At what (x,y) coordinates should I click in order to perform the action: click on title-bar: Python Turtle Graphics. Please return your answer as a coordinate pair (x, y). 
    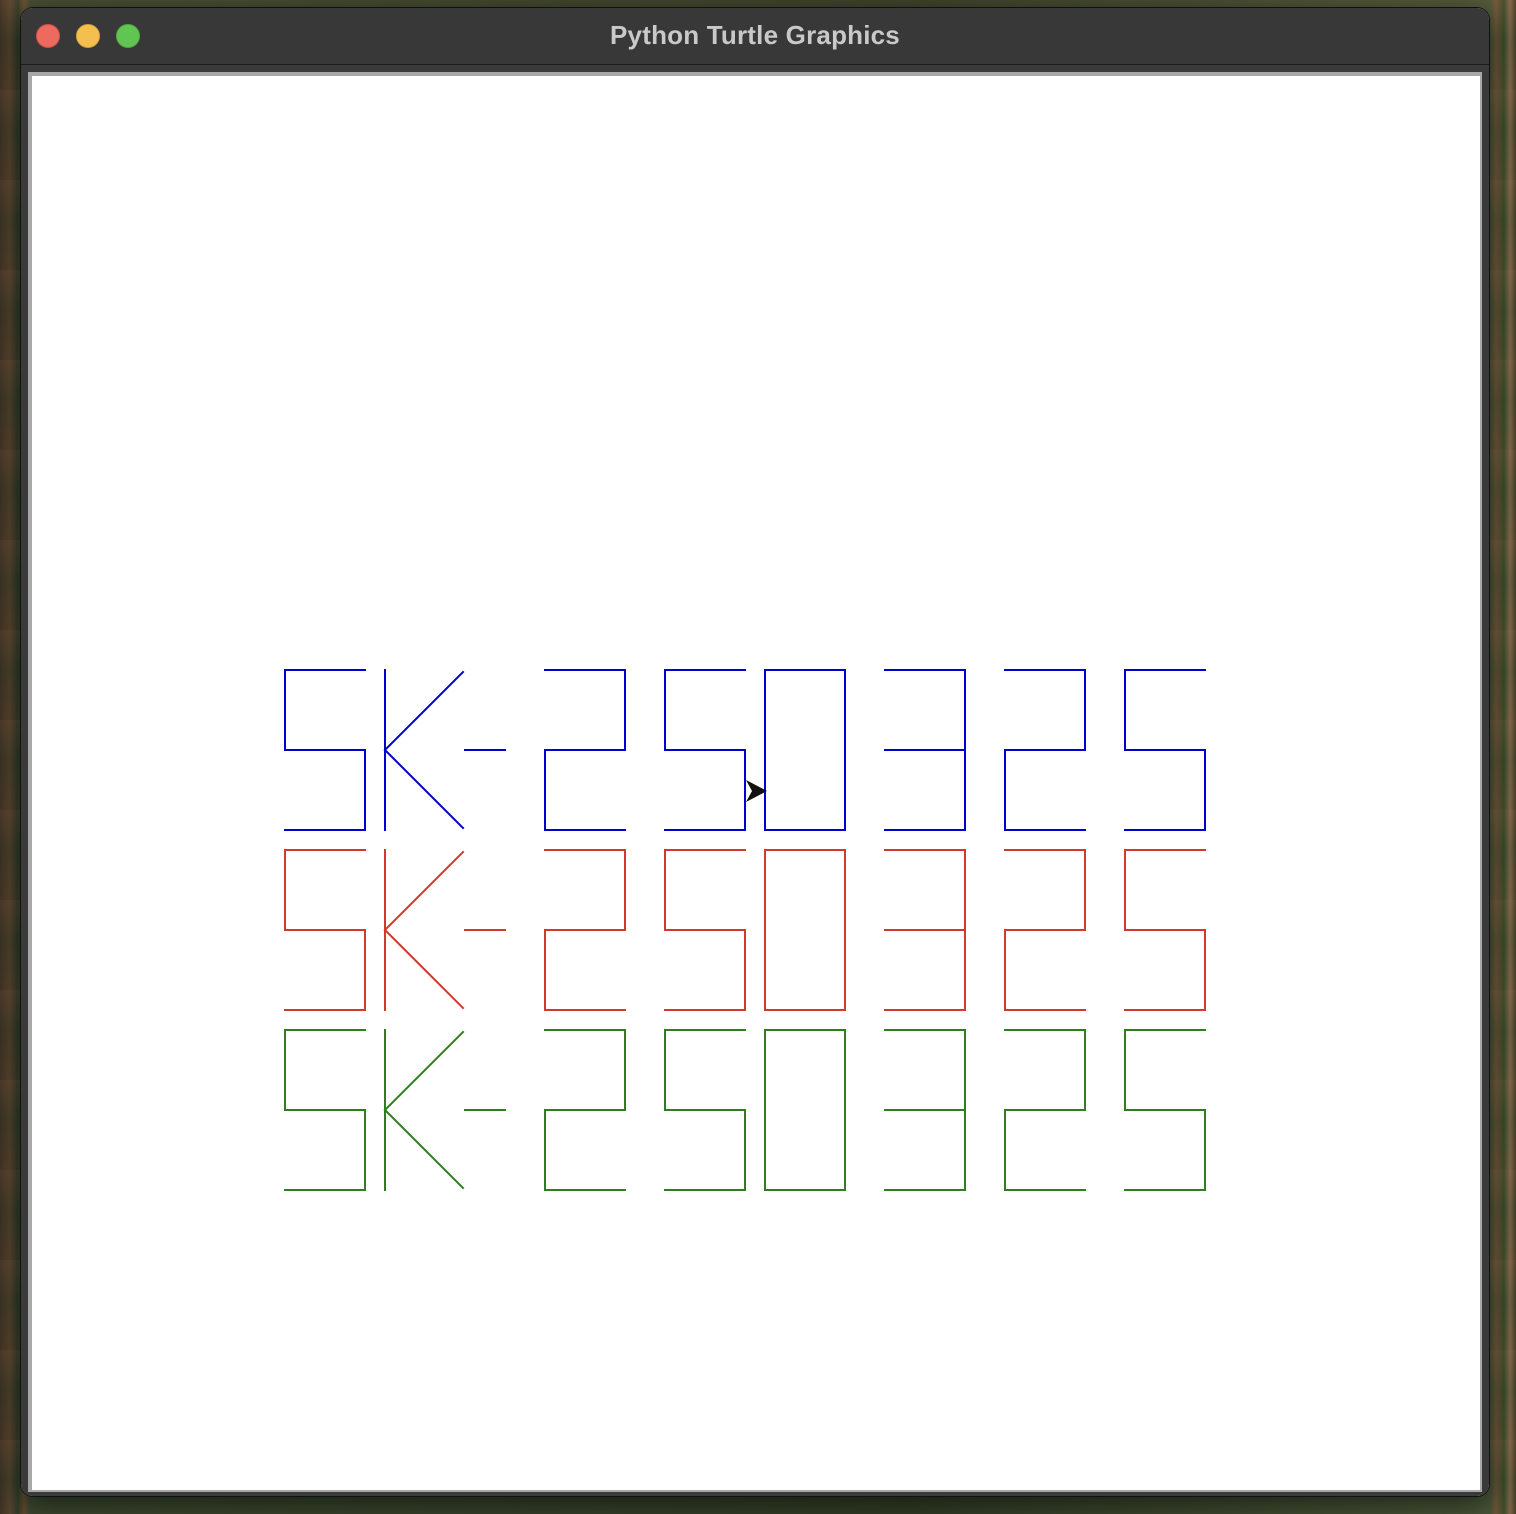
    Looking at the image, I should click on (755, 36).